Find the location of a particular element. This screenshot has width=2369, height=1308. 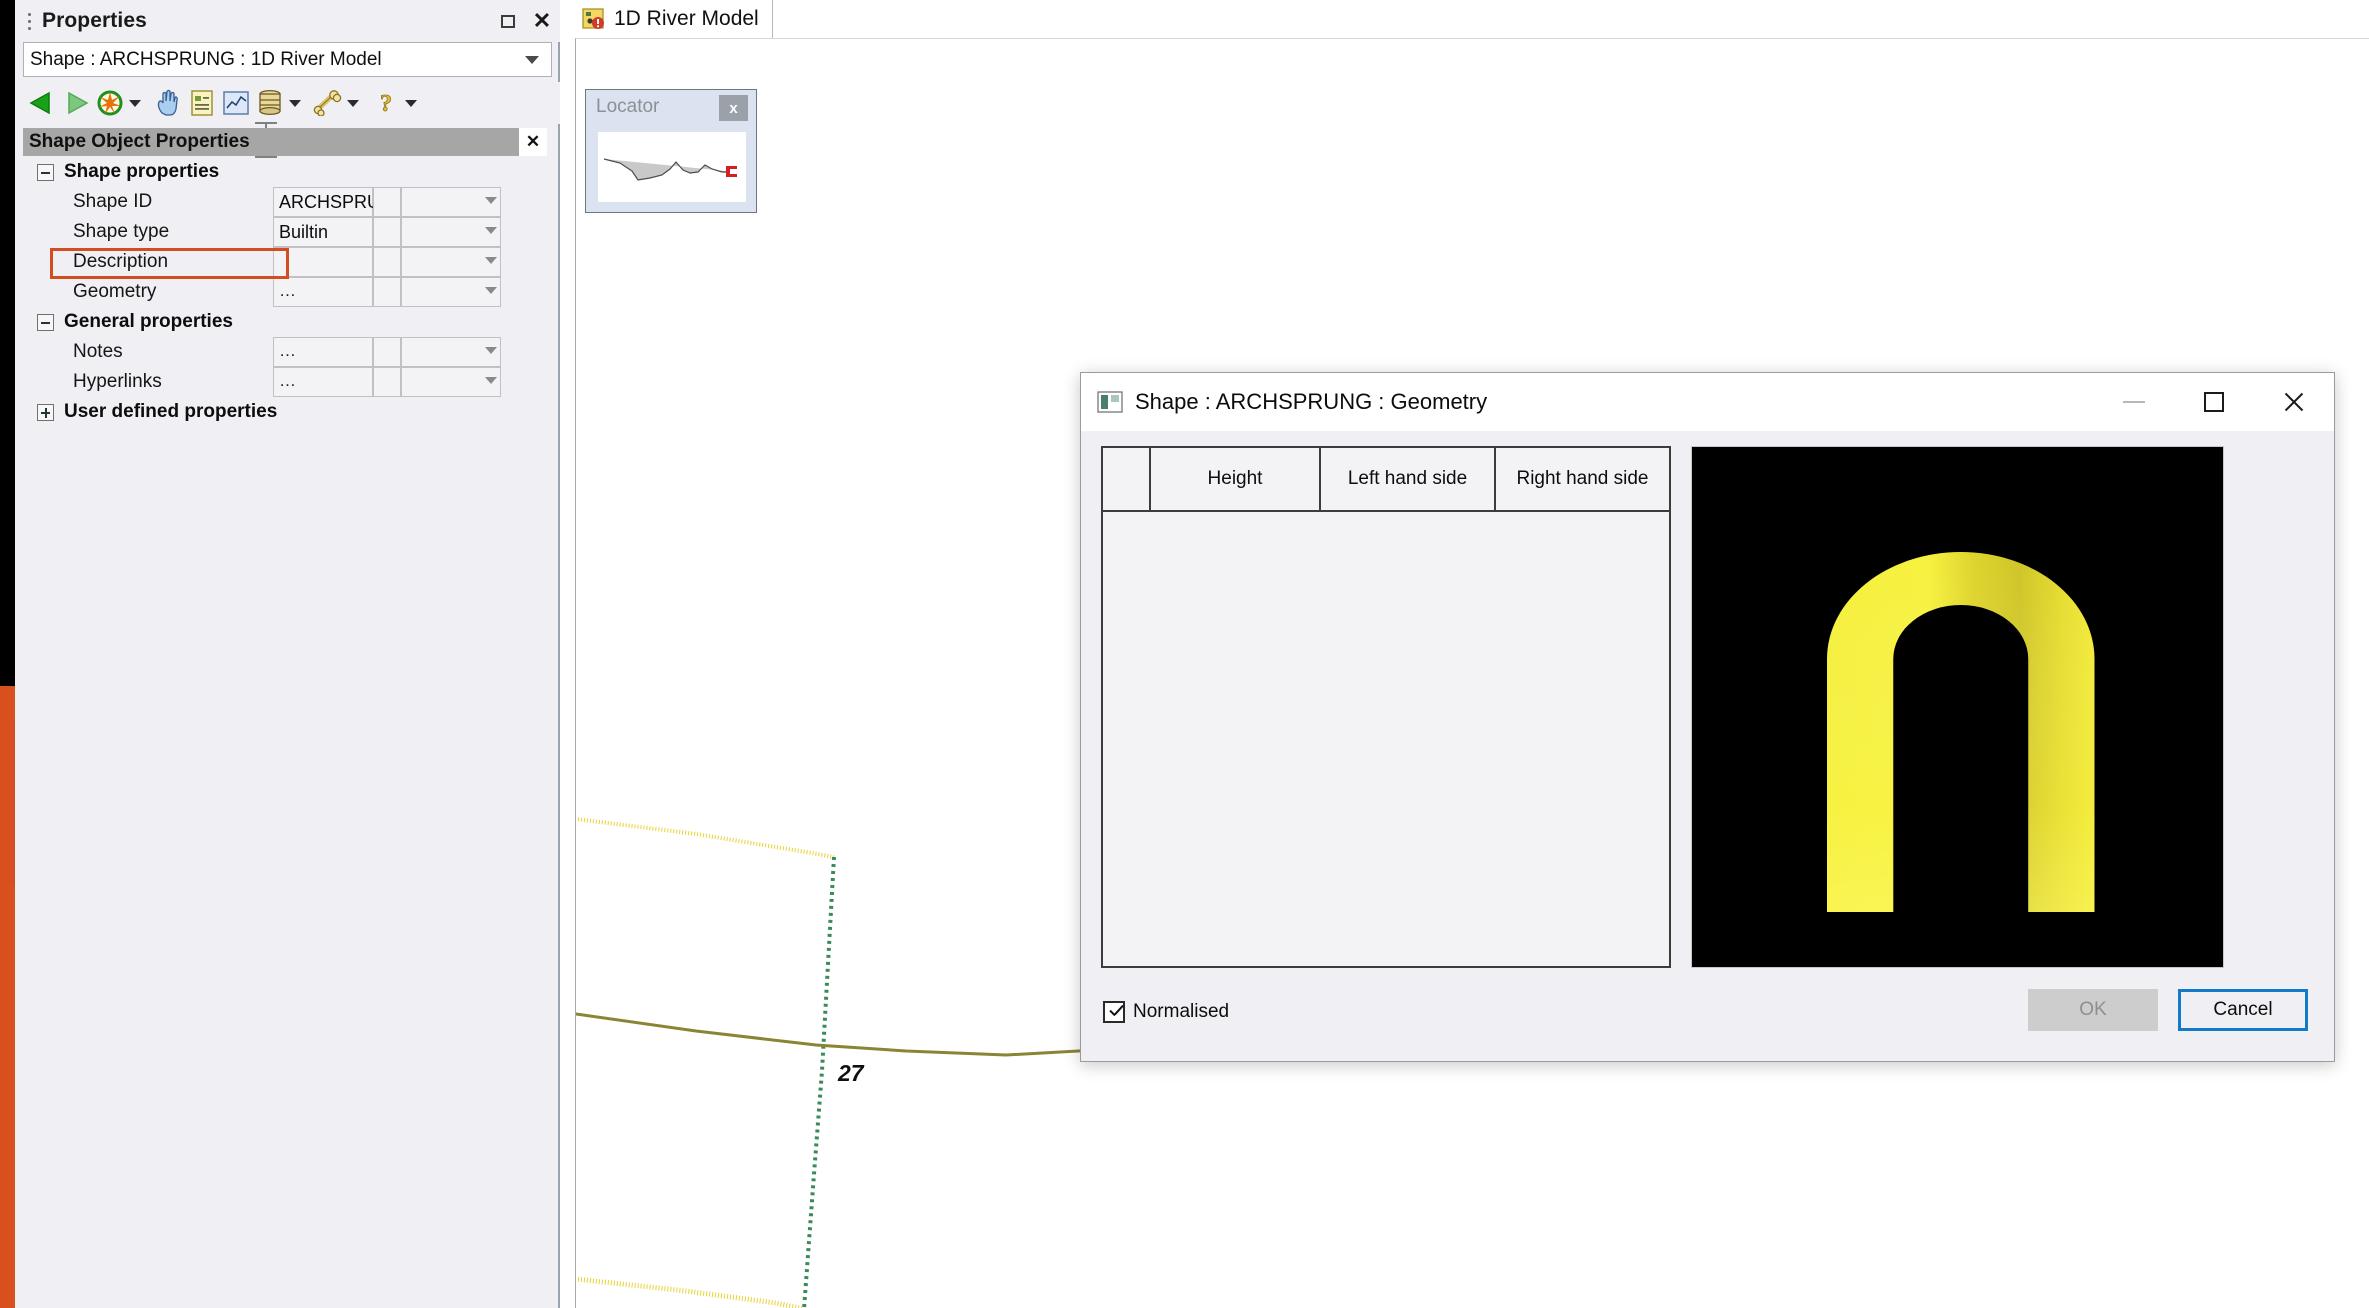

normalised-checkbox is located at coordinates (1114, 1012).